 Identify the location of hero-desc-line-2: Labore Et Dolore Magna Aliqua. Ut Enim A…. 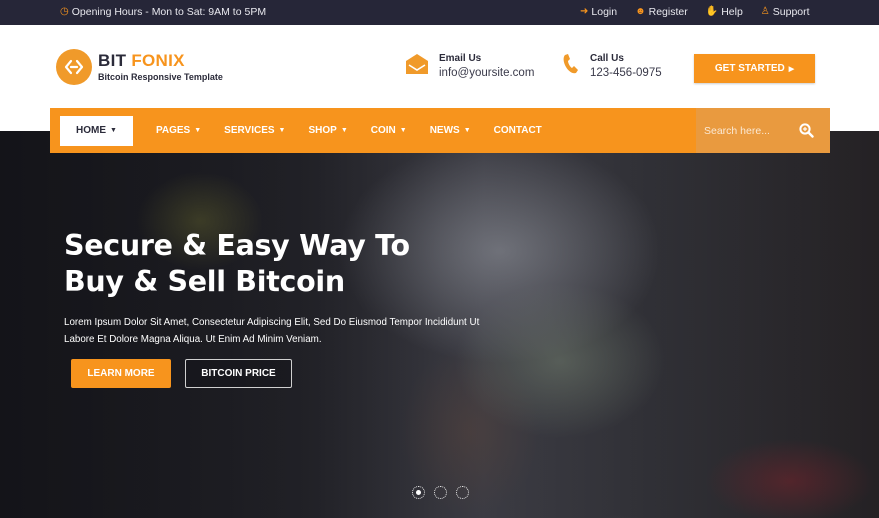
(193, 339).